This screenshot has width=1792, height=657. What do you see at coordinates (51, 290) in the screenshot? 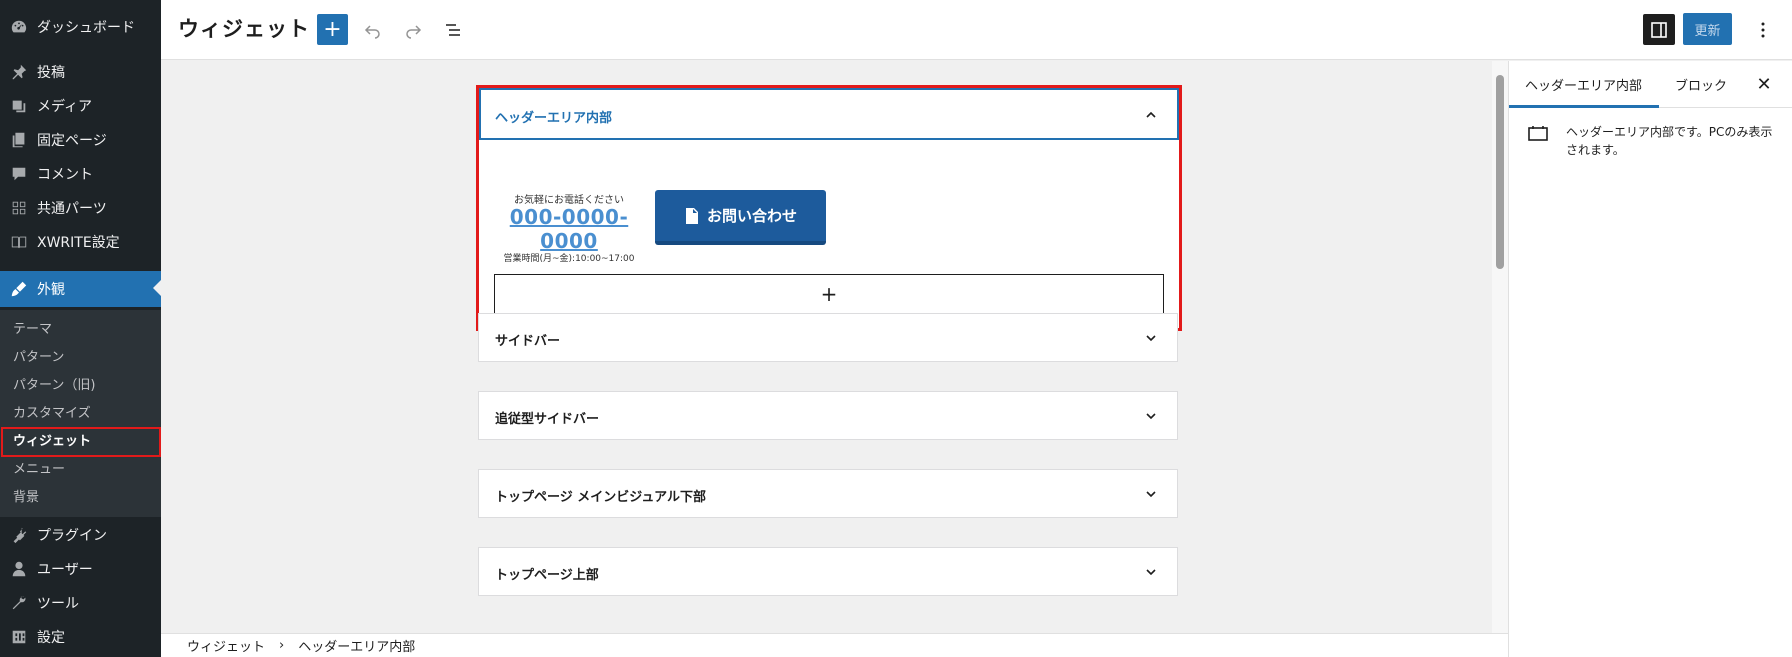
I see `menu-label: 外観` at bounding box center [51, 290].